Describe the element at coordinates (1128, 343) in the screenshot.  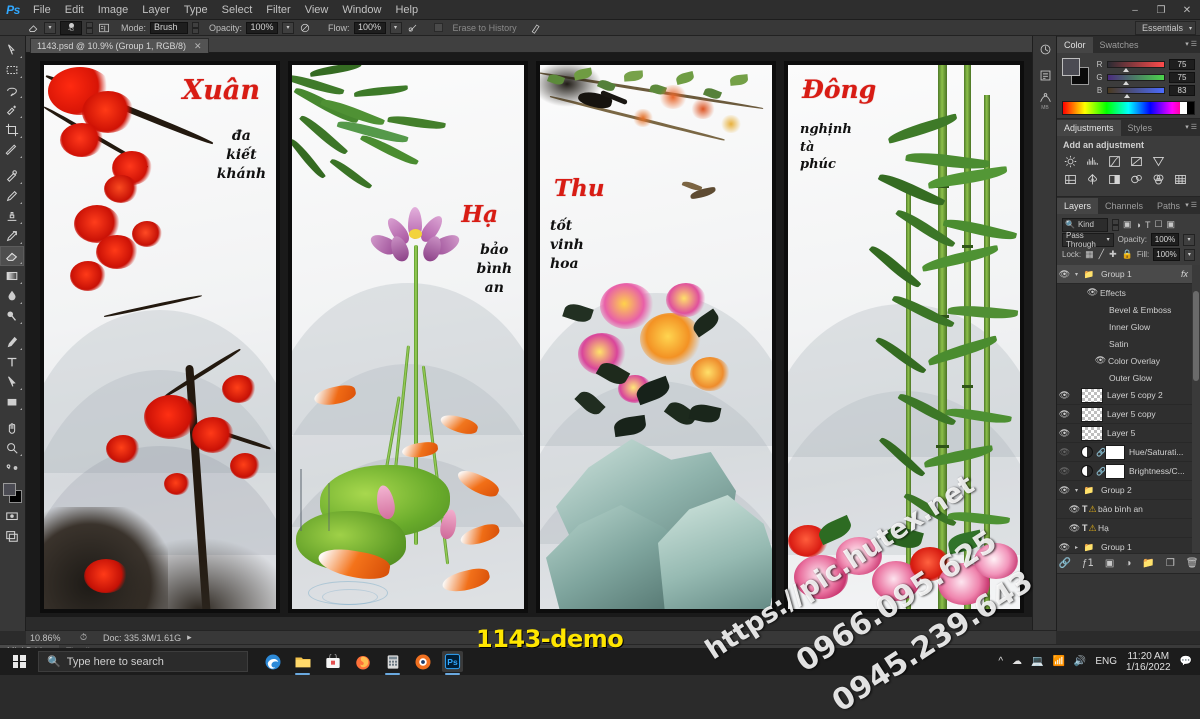
I see `effect-row-satin: Satin` at that location.